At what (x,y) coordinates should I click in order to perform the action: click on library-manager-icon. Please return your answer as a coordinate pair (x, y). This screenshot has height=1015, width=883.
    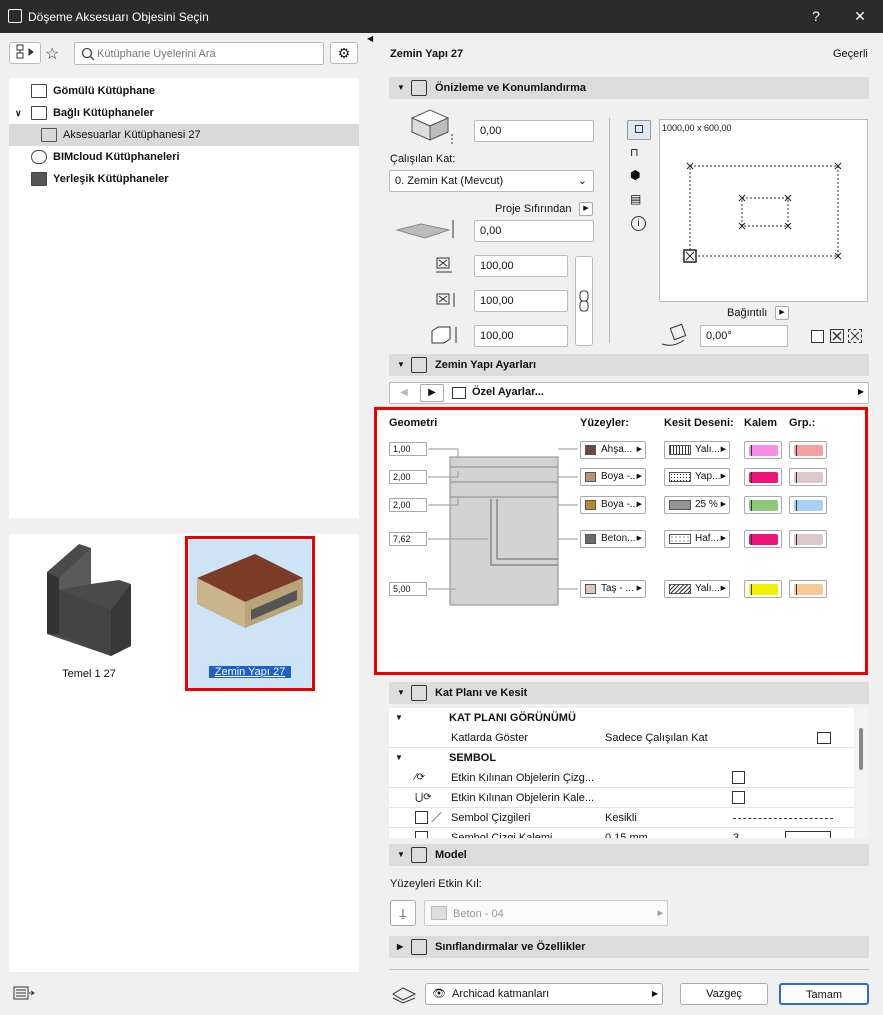
    Looking at the image, I should click on (24, 993).